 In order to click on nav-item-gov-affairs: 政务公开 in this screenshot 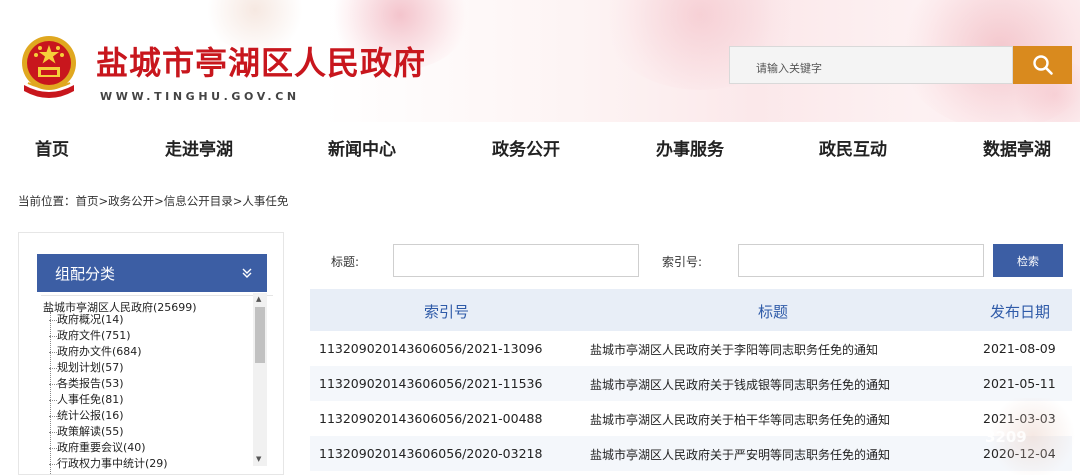, I will do `click(526, 147)`.